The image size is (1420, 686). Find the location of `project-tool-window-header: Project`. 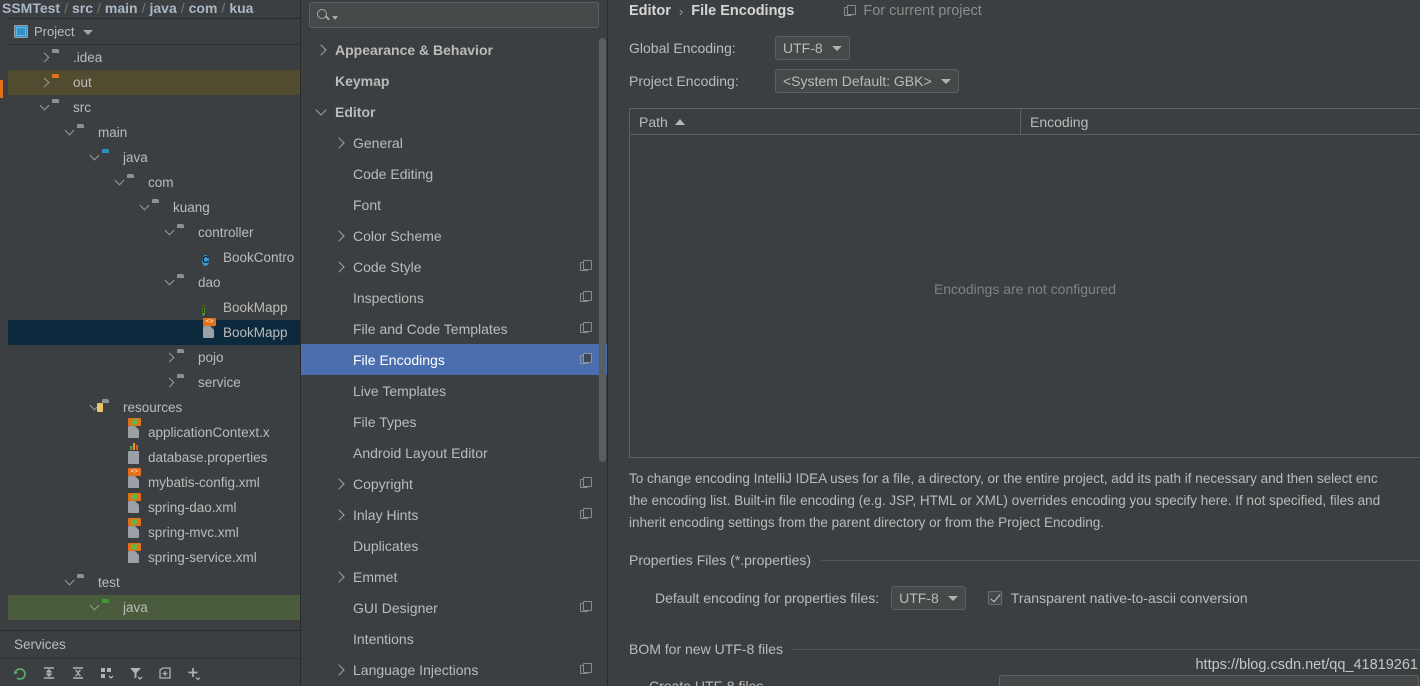

project-tool-window-header: Project is located at coordinates (150, 32).